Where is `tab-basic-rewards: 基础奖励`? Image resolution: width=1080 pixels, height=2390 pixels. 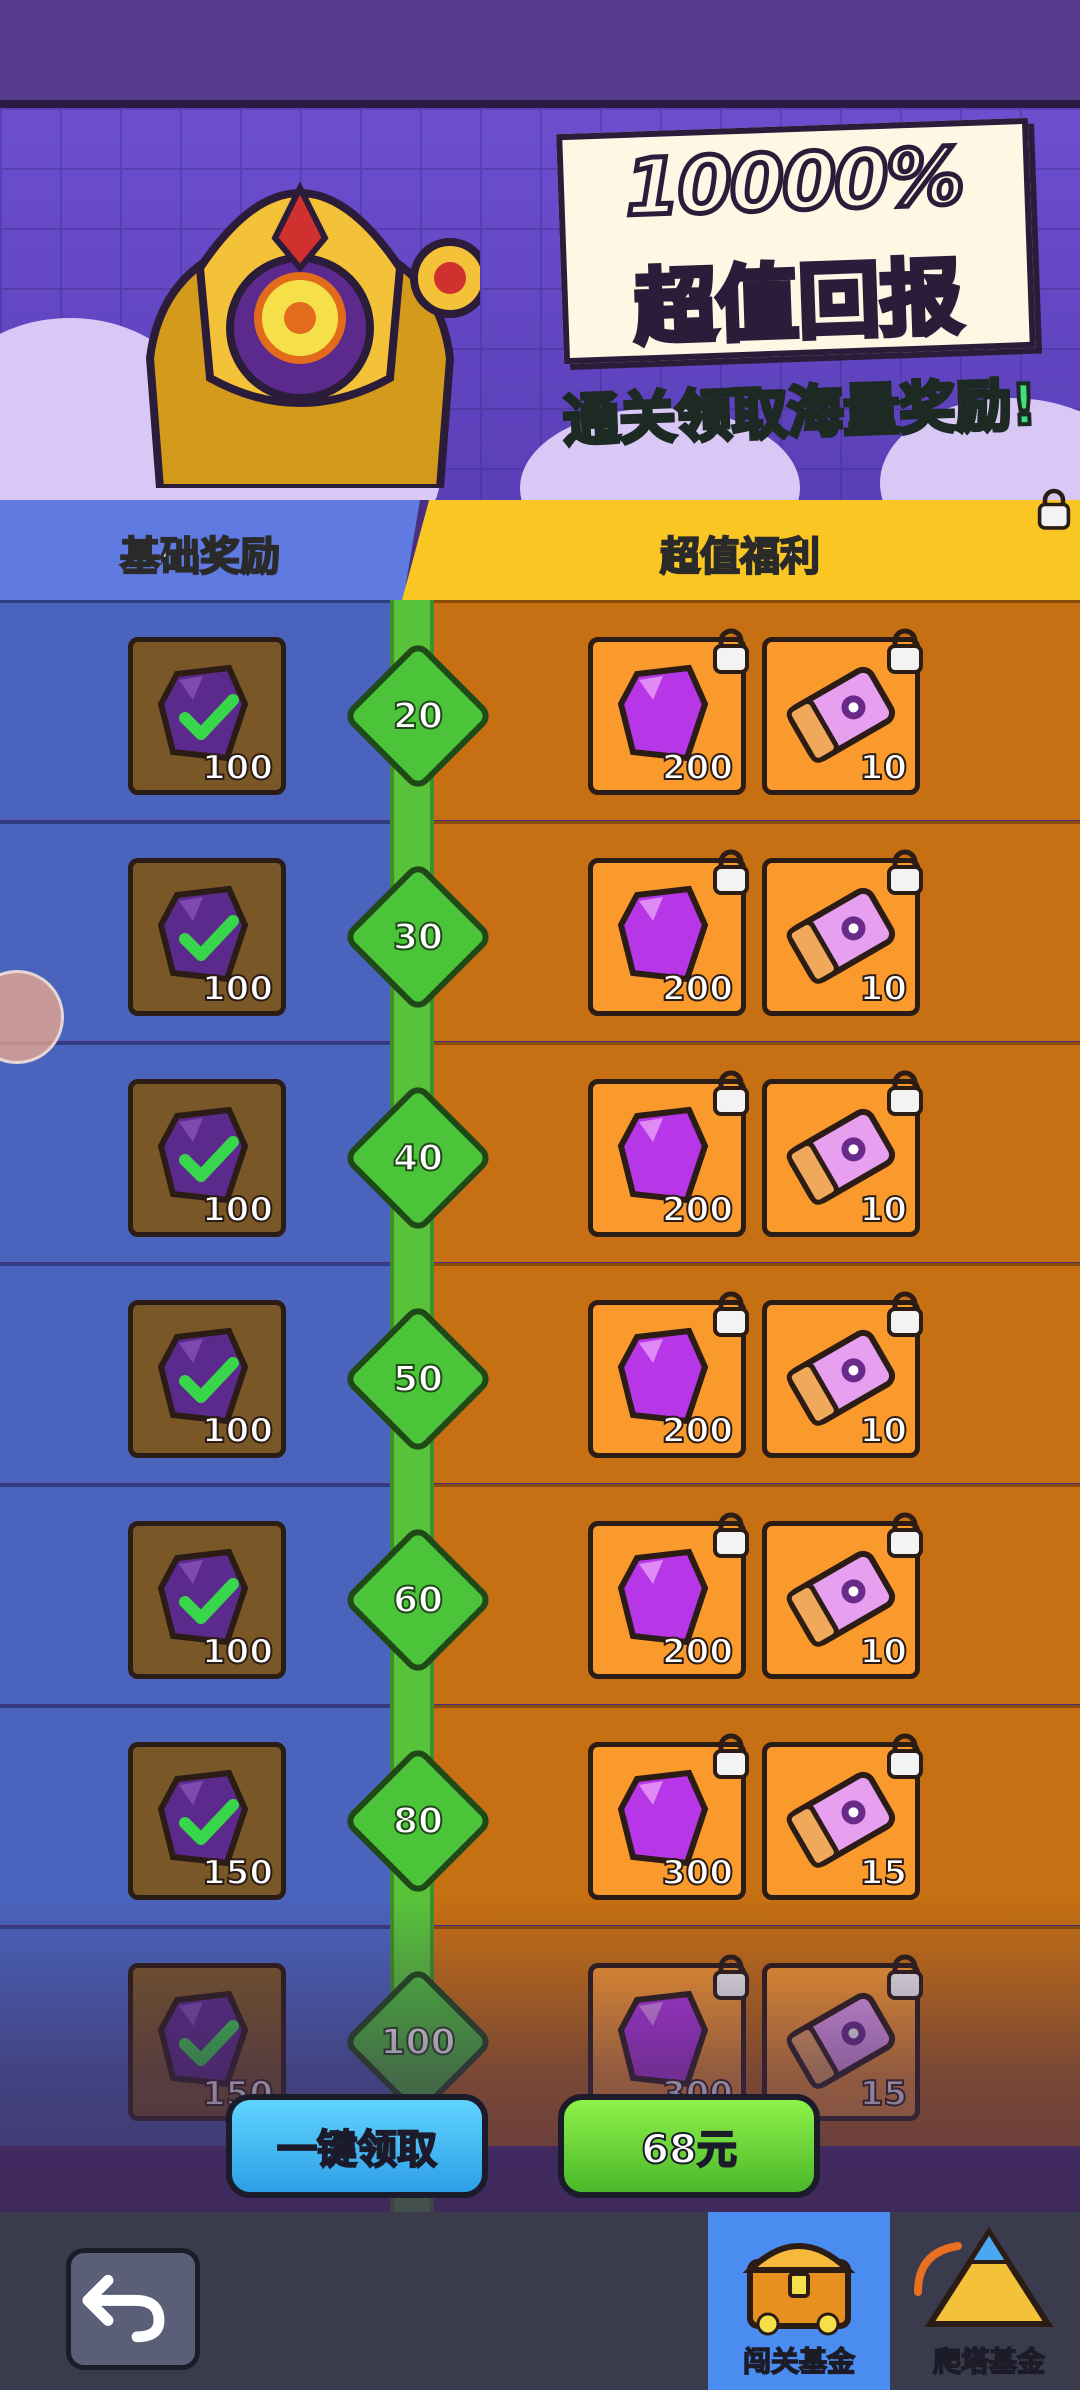 tab-basic-rewards: 基础奖励 is located at coordinates (210, 550).